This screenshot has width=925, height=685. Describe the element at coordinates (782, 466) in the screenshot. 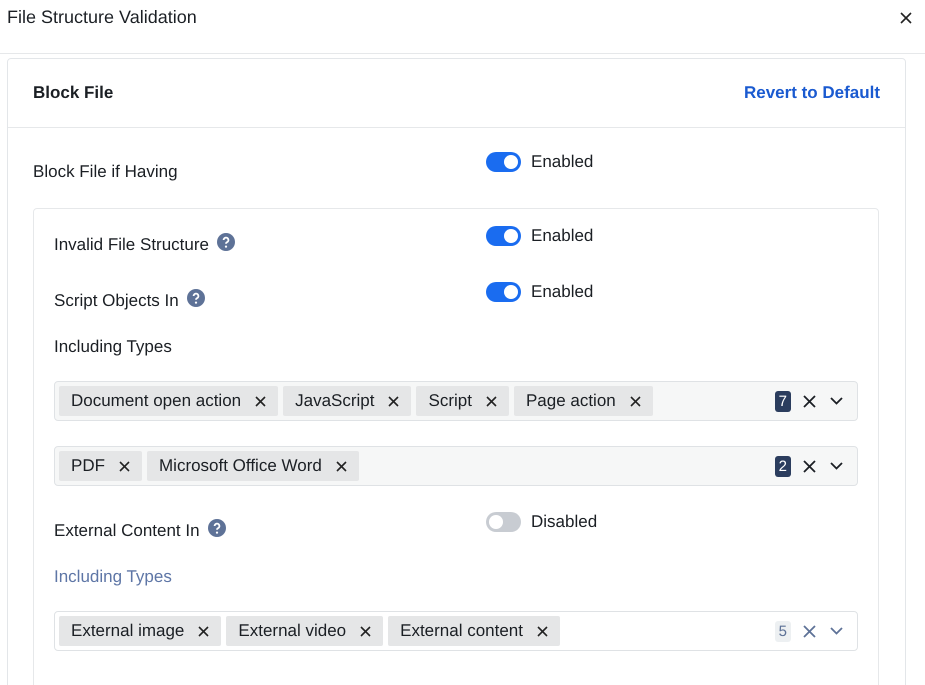

I see `count-badge: 2` at that location.